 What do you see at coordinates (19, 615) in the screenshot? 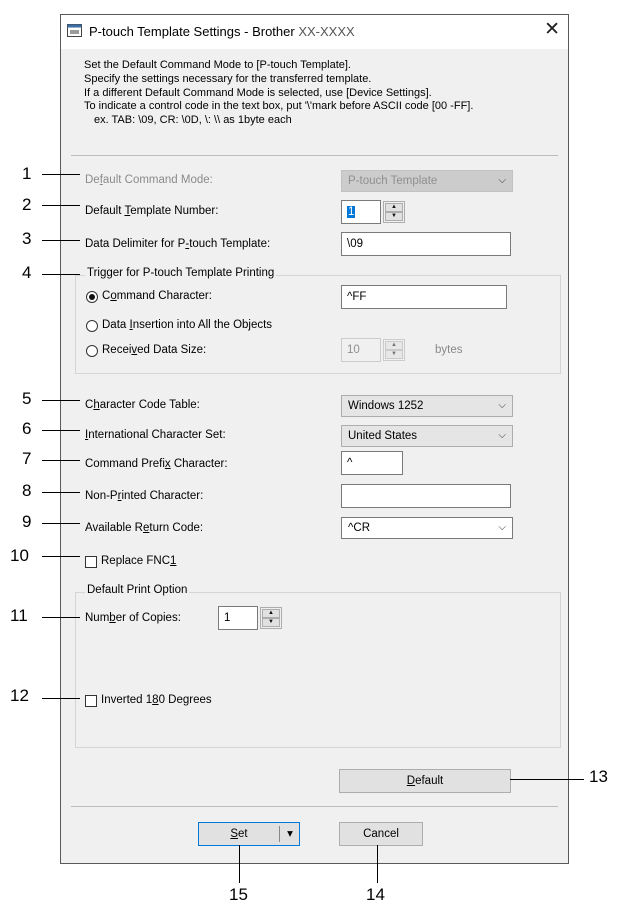
I see `callout-11: 11` at bounding box center [19, 615].